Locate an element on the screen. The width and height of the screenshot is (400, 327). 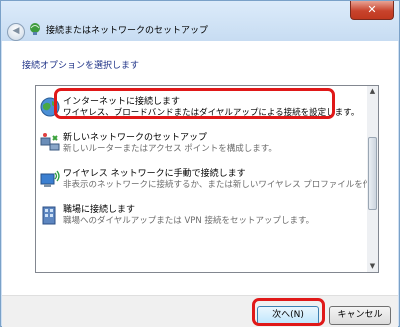
back-button: ◀ is located at coordinates (16, 32).